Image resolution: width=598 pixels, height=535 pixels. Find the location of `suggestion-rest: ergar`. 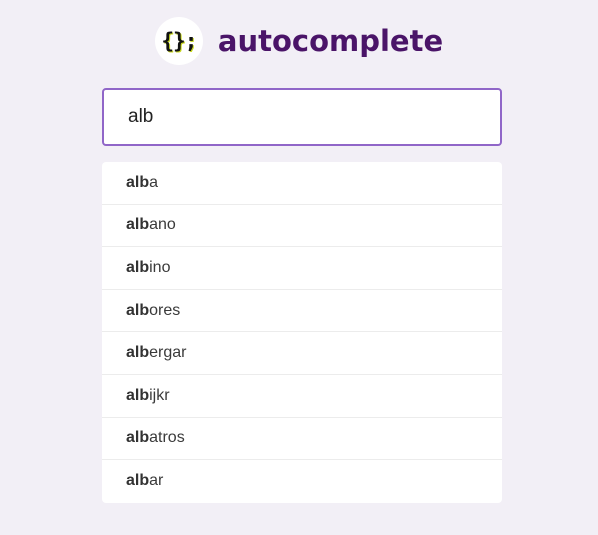

suggestion-rest: ergar is located at coordinates (168, 353).